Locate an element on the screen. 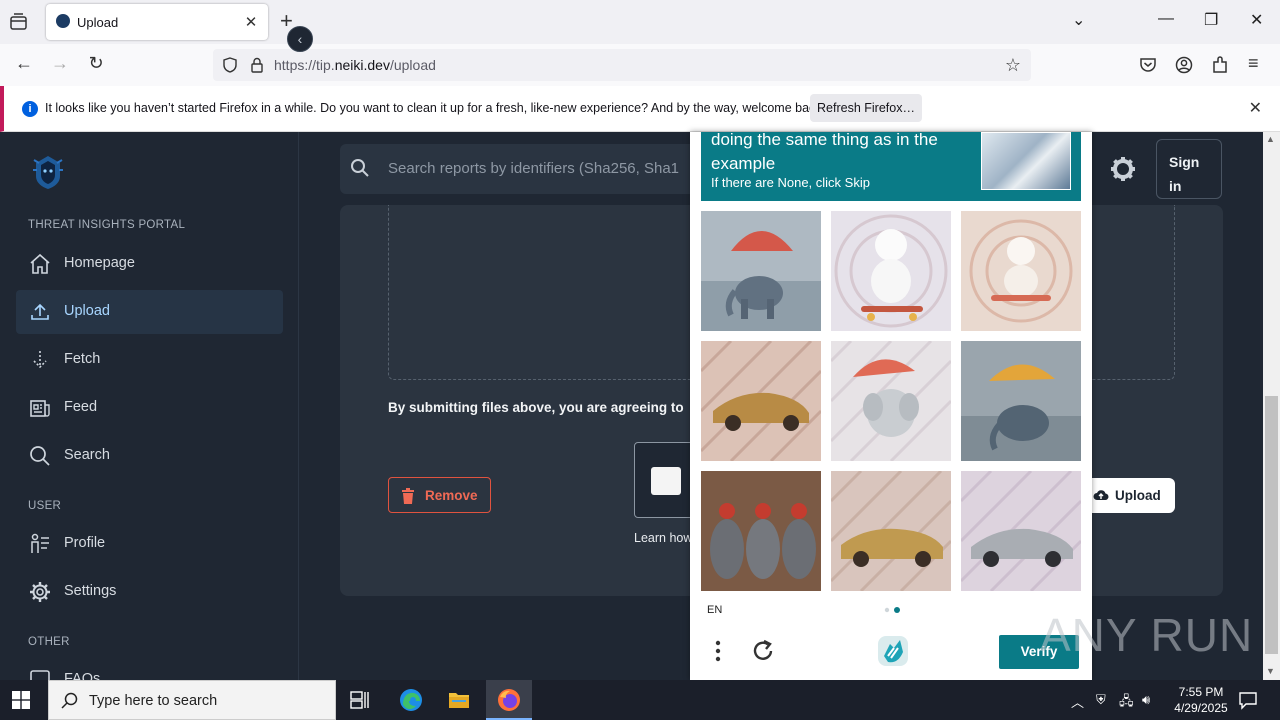  captcha-page-indicator is located at coordinates (892, 610).